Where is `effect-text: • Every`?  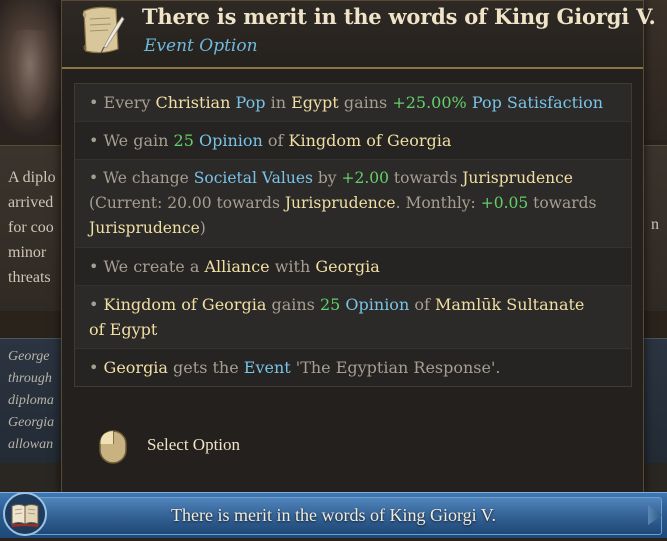 effect-text: • Every is located at coordinates (122, 102).